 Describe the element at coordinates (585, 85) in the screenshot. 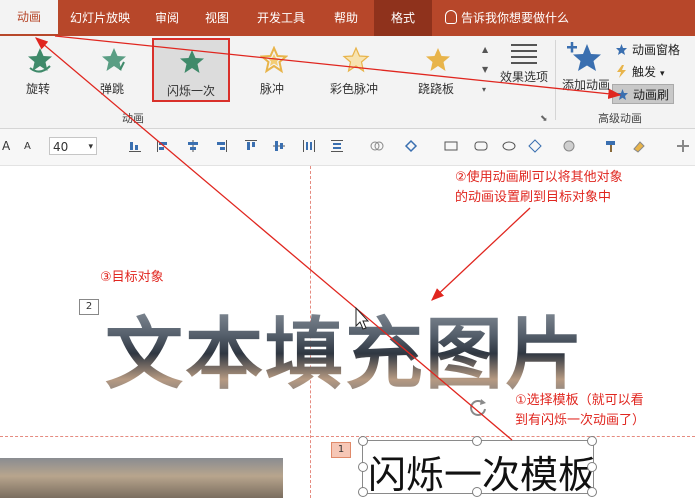

I see `add-animation-label: 添加动画` at that location.